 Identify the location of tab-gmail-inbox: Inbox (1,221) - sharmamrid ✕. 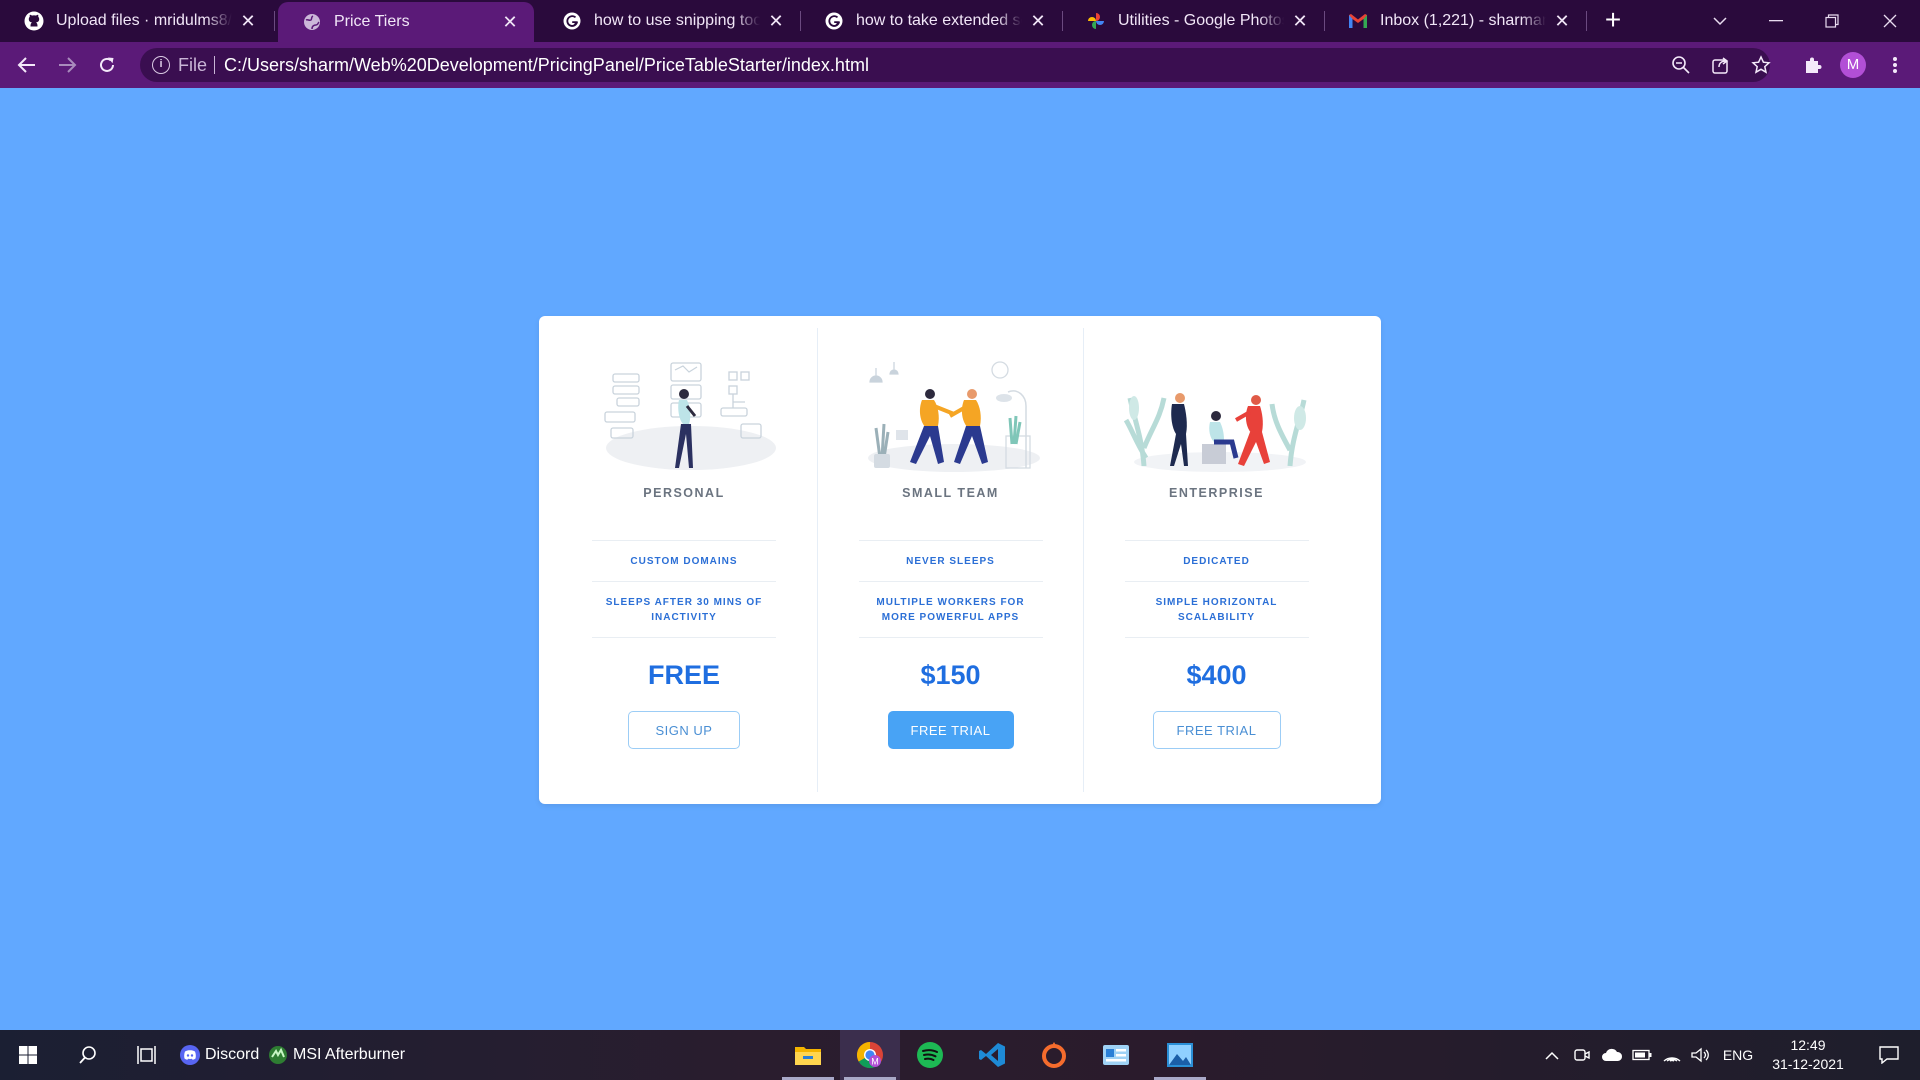
(1455, 21).